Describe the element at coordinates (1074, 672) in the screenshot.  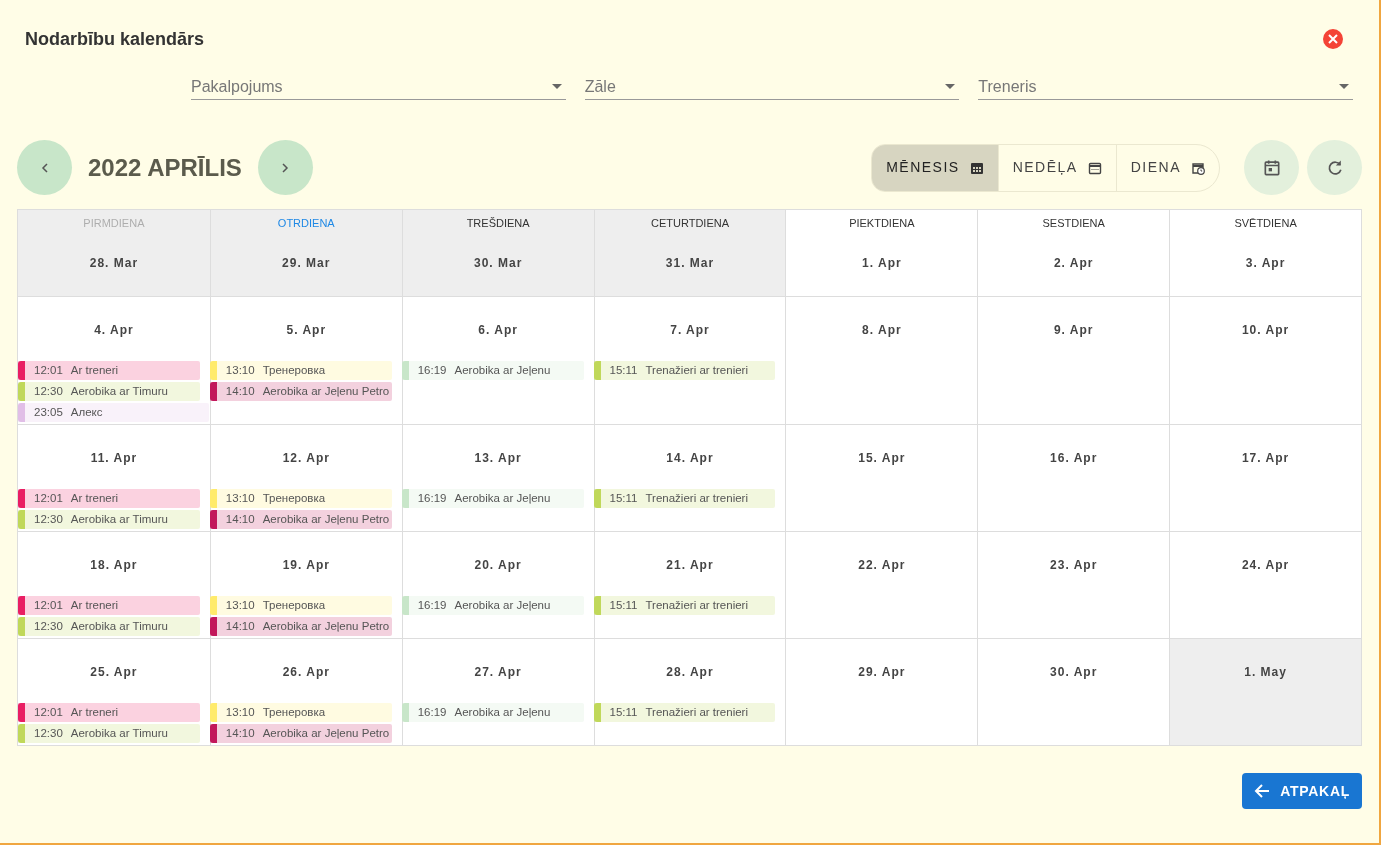
I see `day-number: 30. Apr` at that location.